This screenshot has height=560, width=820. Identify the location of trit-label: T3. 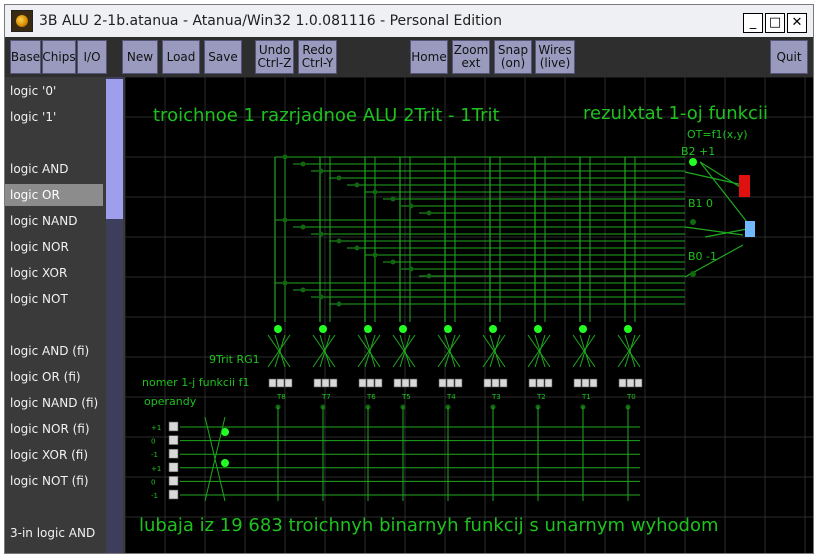
(496, 397).